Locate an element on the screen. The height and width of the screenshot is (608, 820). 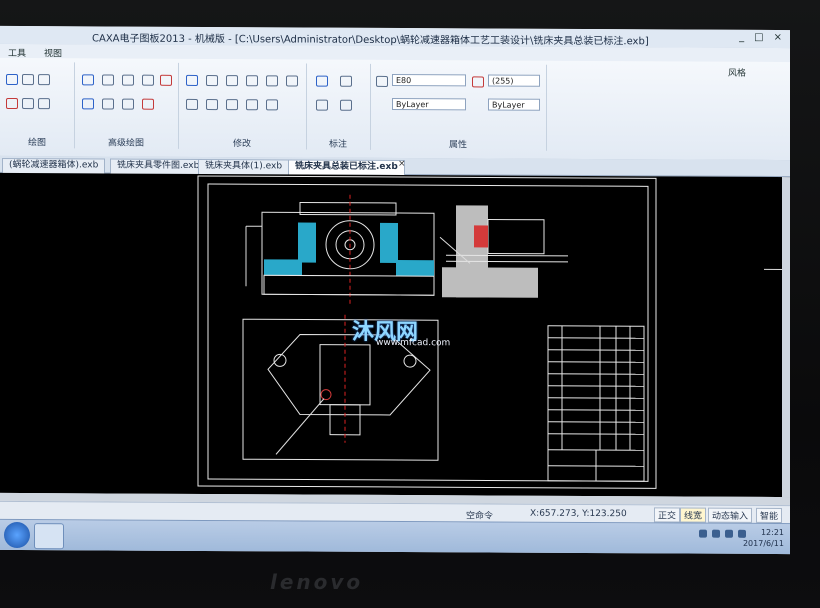
clock-date: 2017/6/11 is located at coordinates (763, 543).